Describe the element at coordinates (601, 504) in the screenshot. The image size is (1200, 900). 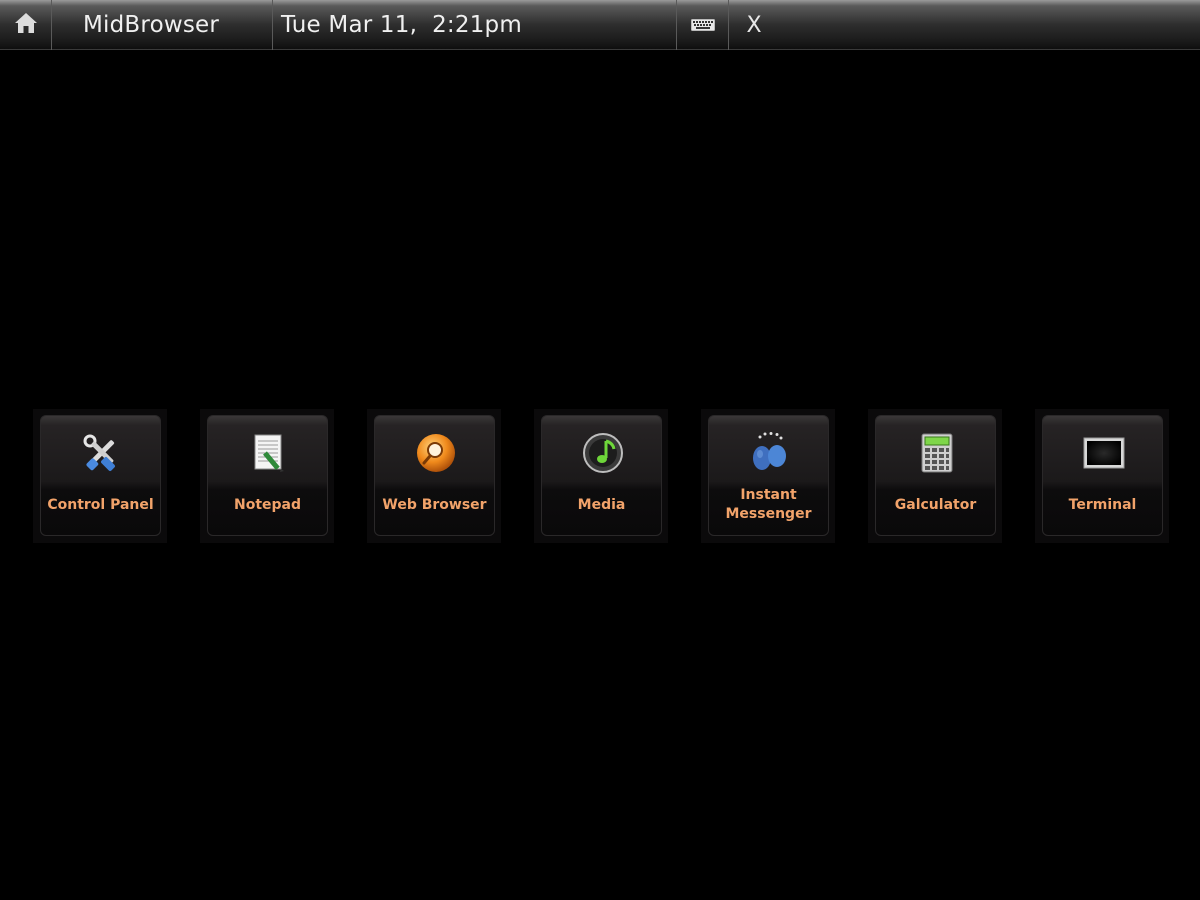
I see `app-label: Media` at that location.